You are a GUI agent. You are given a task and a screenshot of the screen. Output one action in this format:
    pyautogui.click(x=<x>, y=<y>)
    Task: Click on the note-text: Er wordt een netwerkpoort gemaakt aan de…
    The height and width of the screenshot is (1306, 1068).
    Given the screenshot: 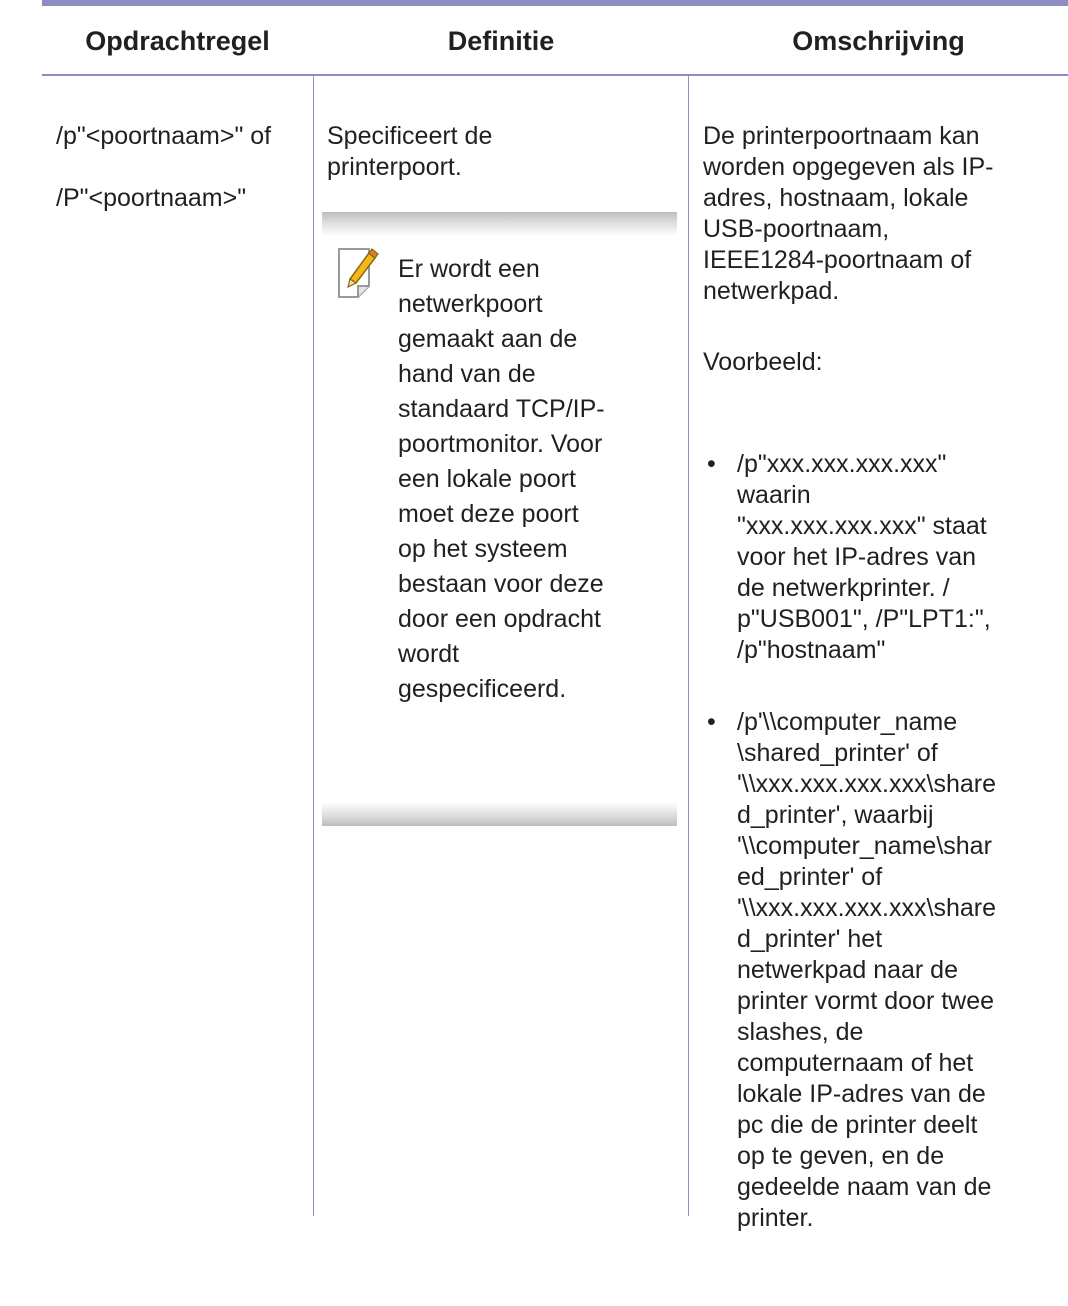 What is the action you would take?
    pyautogui.click(x=501, y=479)
    